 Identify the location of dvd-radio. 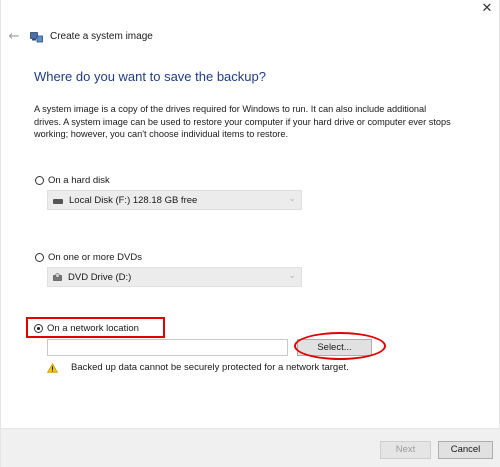
(39, 257).